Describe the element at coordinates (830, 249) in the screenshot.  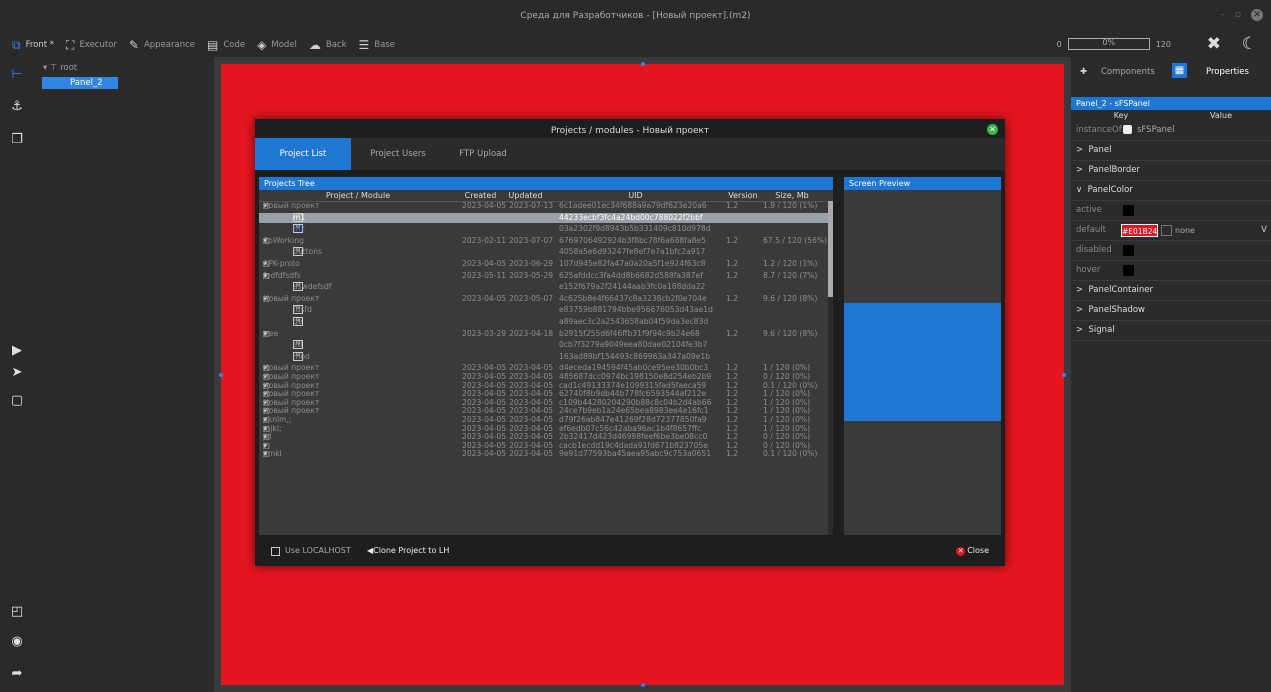
I see `scrollbar-thumb` at that location.